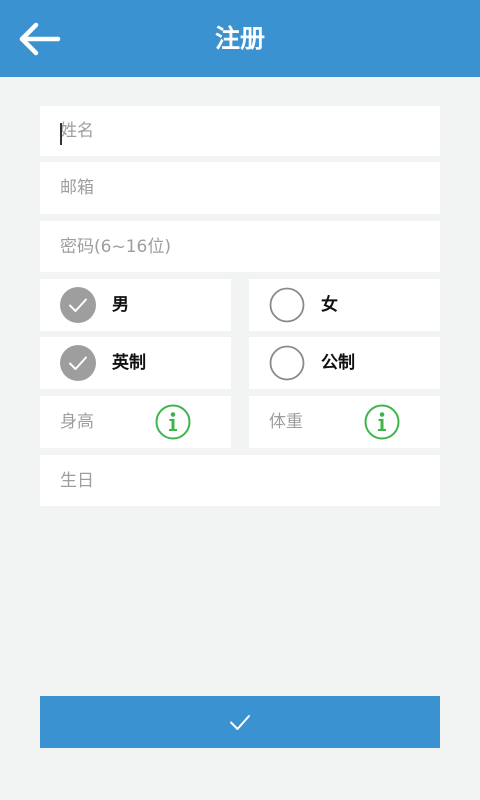  I want to click on password-input, so click(240, 246).